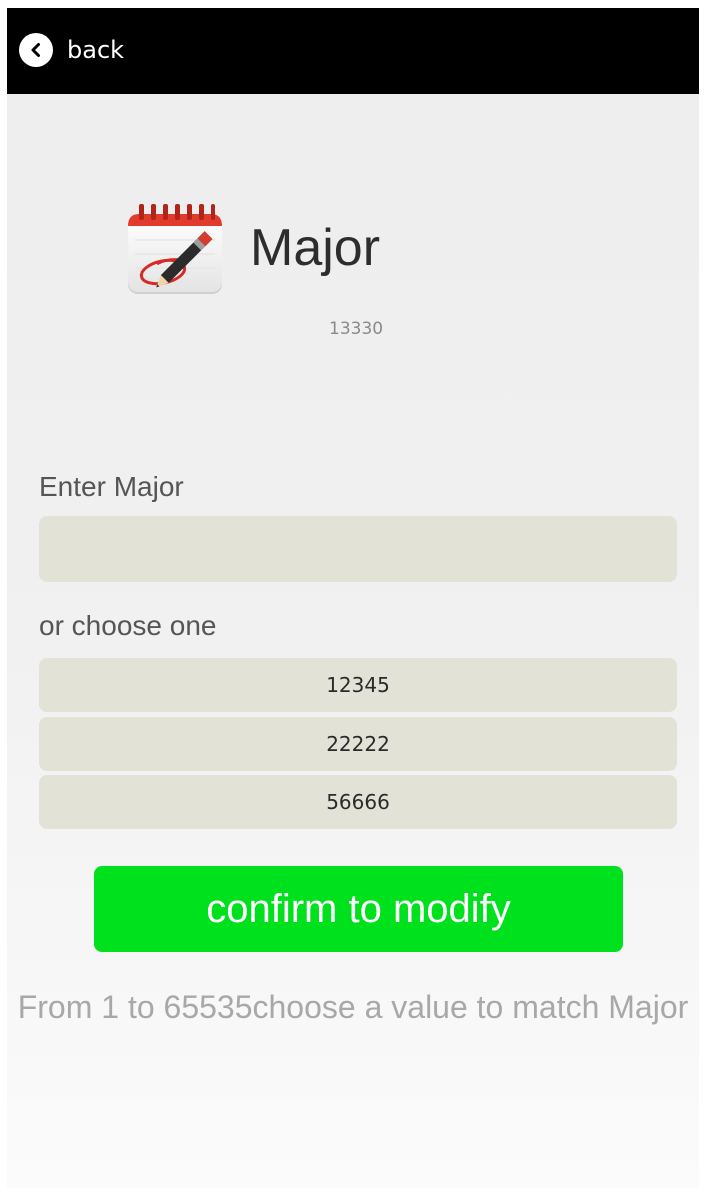 This screenshot has height=1192, width=706. What do you see at coordinates (96, 50) in the screenshot?
I see `back-label: back` at bounding box center [96, 50].